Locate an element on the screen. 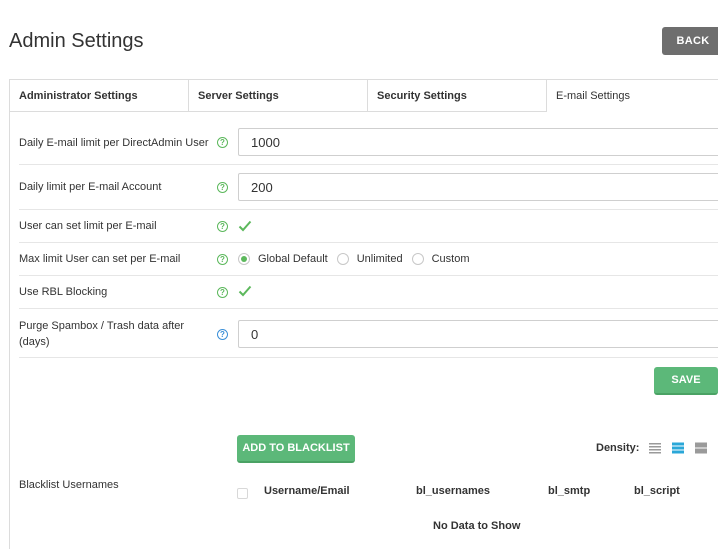 This screenshot has width=718, height=549. density-control: Density: is located at coordinates (657, 448).